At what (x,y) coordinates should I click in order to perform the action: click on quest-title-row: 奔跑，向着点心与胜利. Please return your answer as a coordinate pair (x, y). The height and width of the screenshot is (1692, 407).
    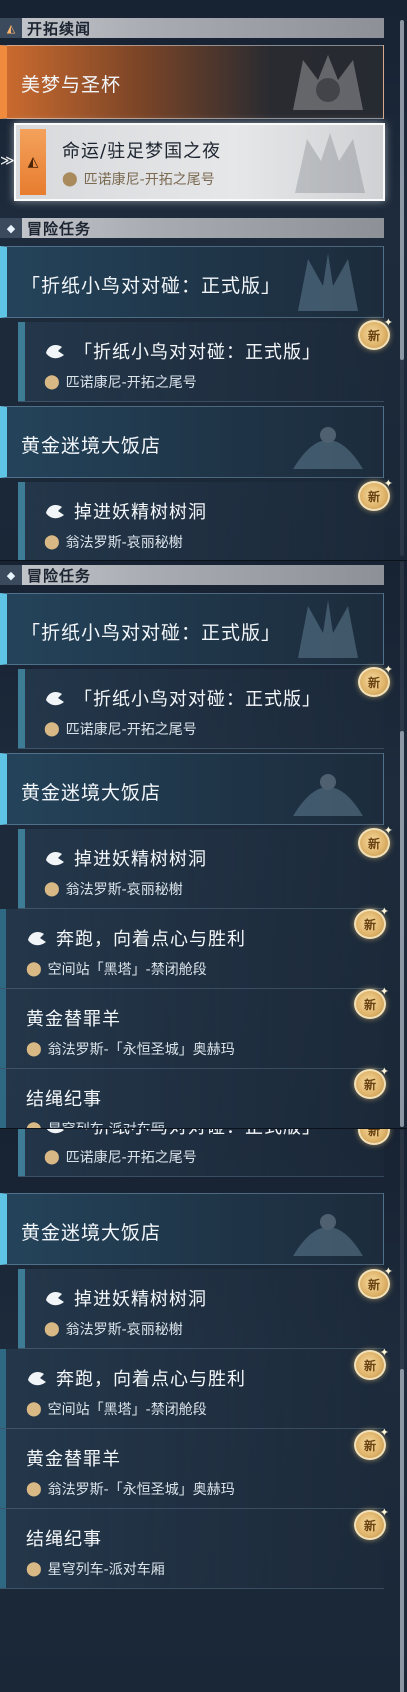
    Looking at the image, I should click on (136, 1378).